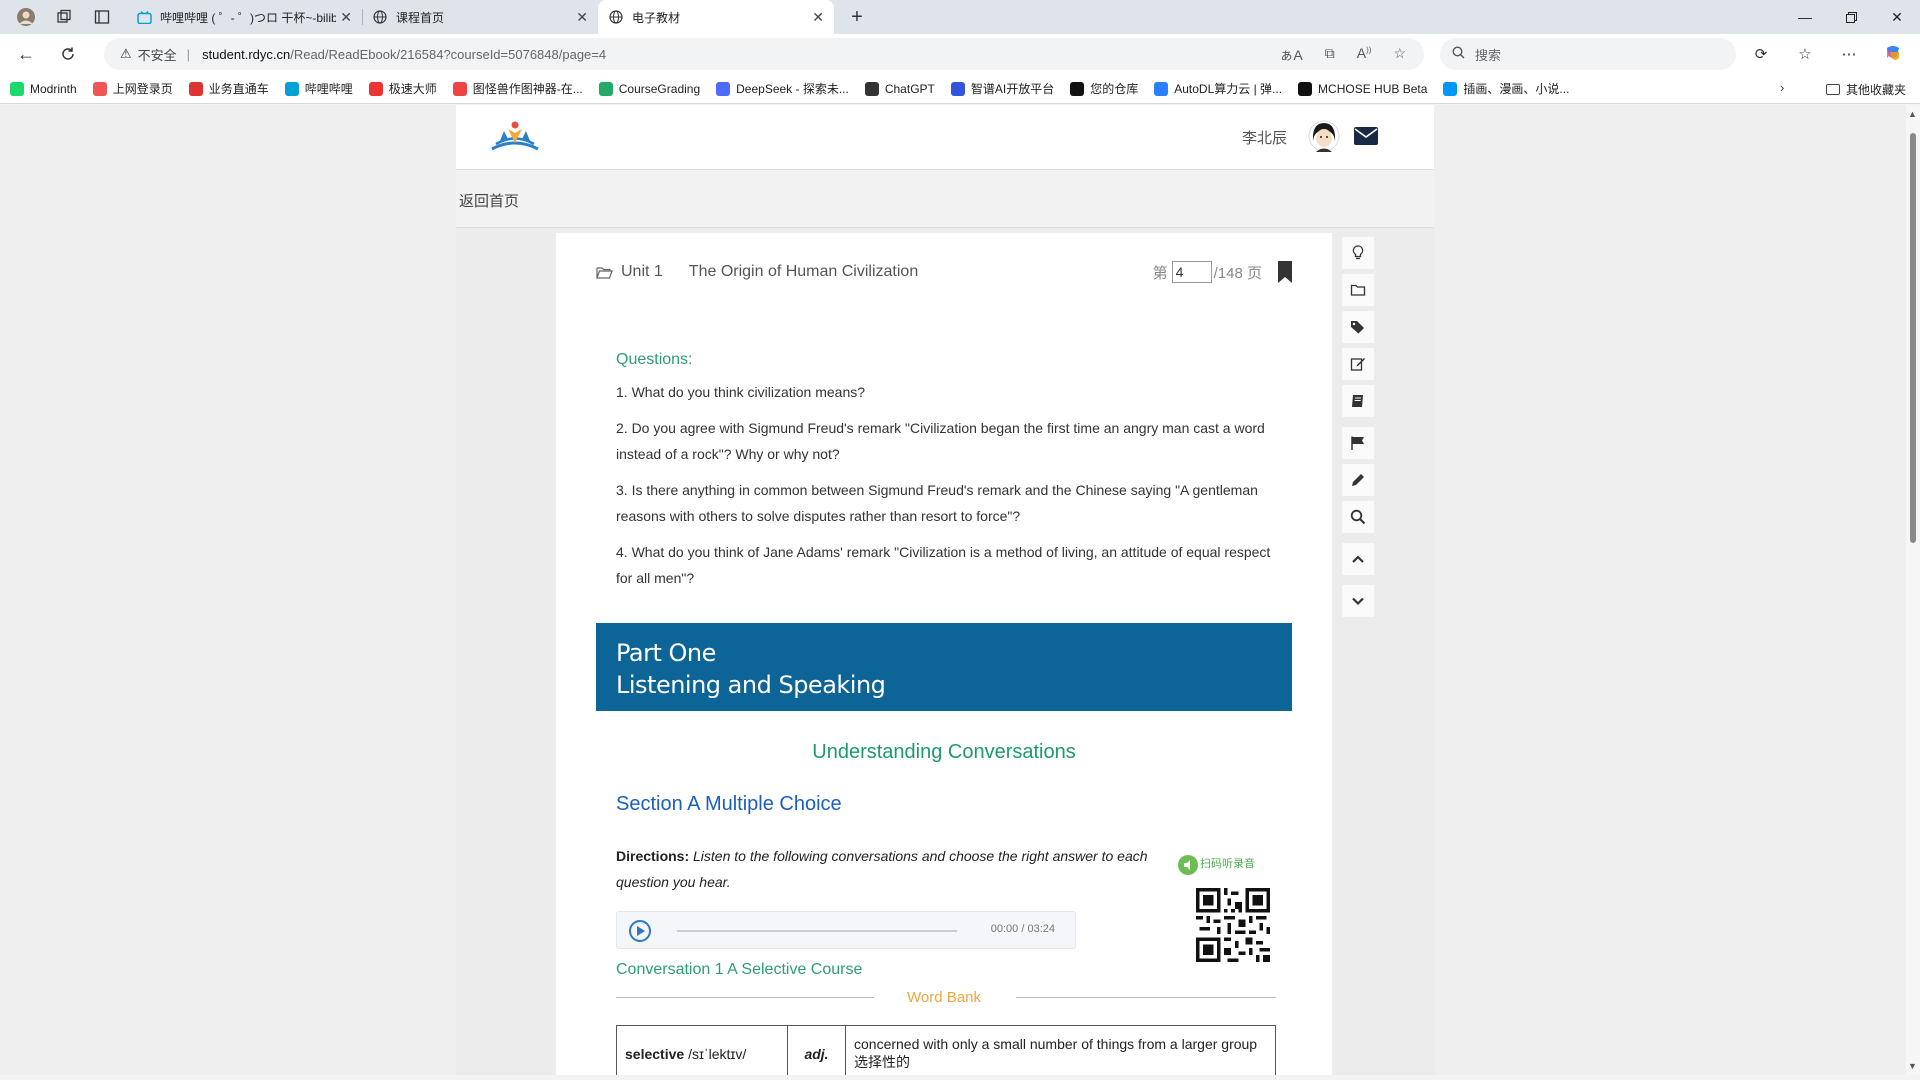 This screenshot has width=1920, height=1080. I want to click on more-menu-icon: ⋯, so click(1849, 54).